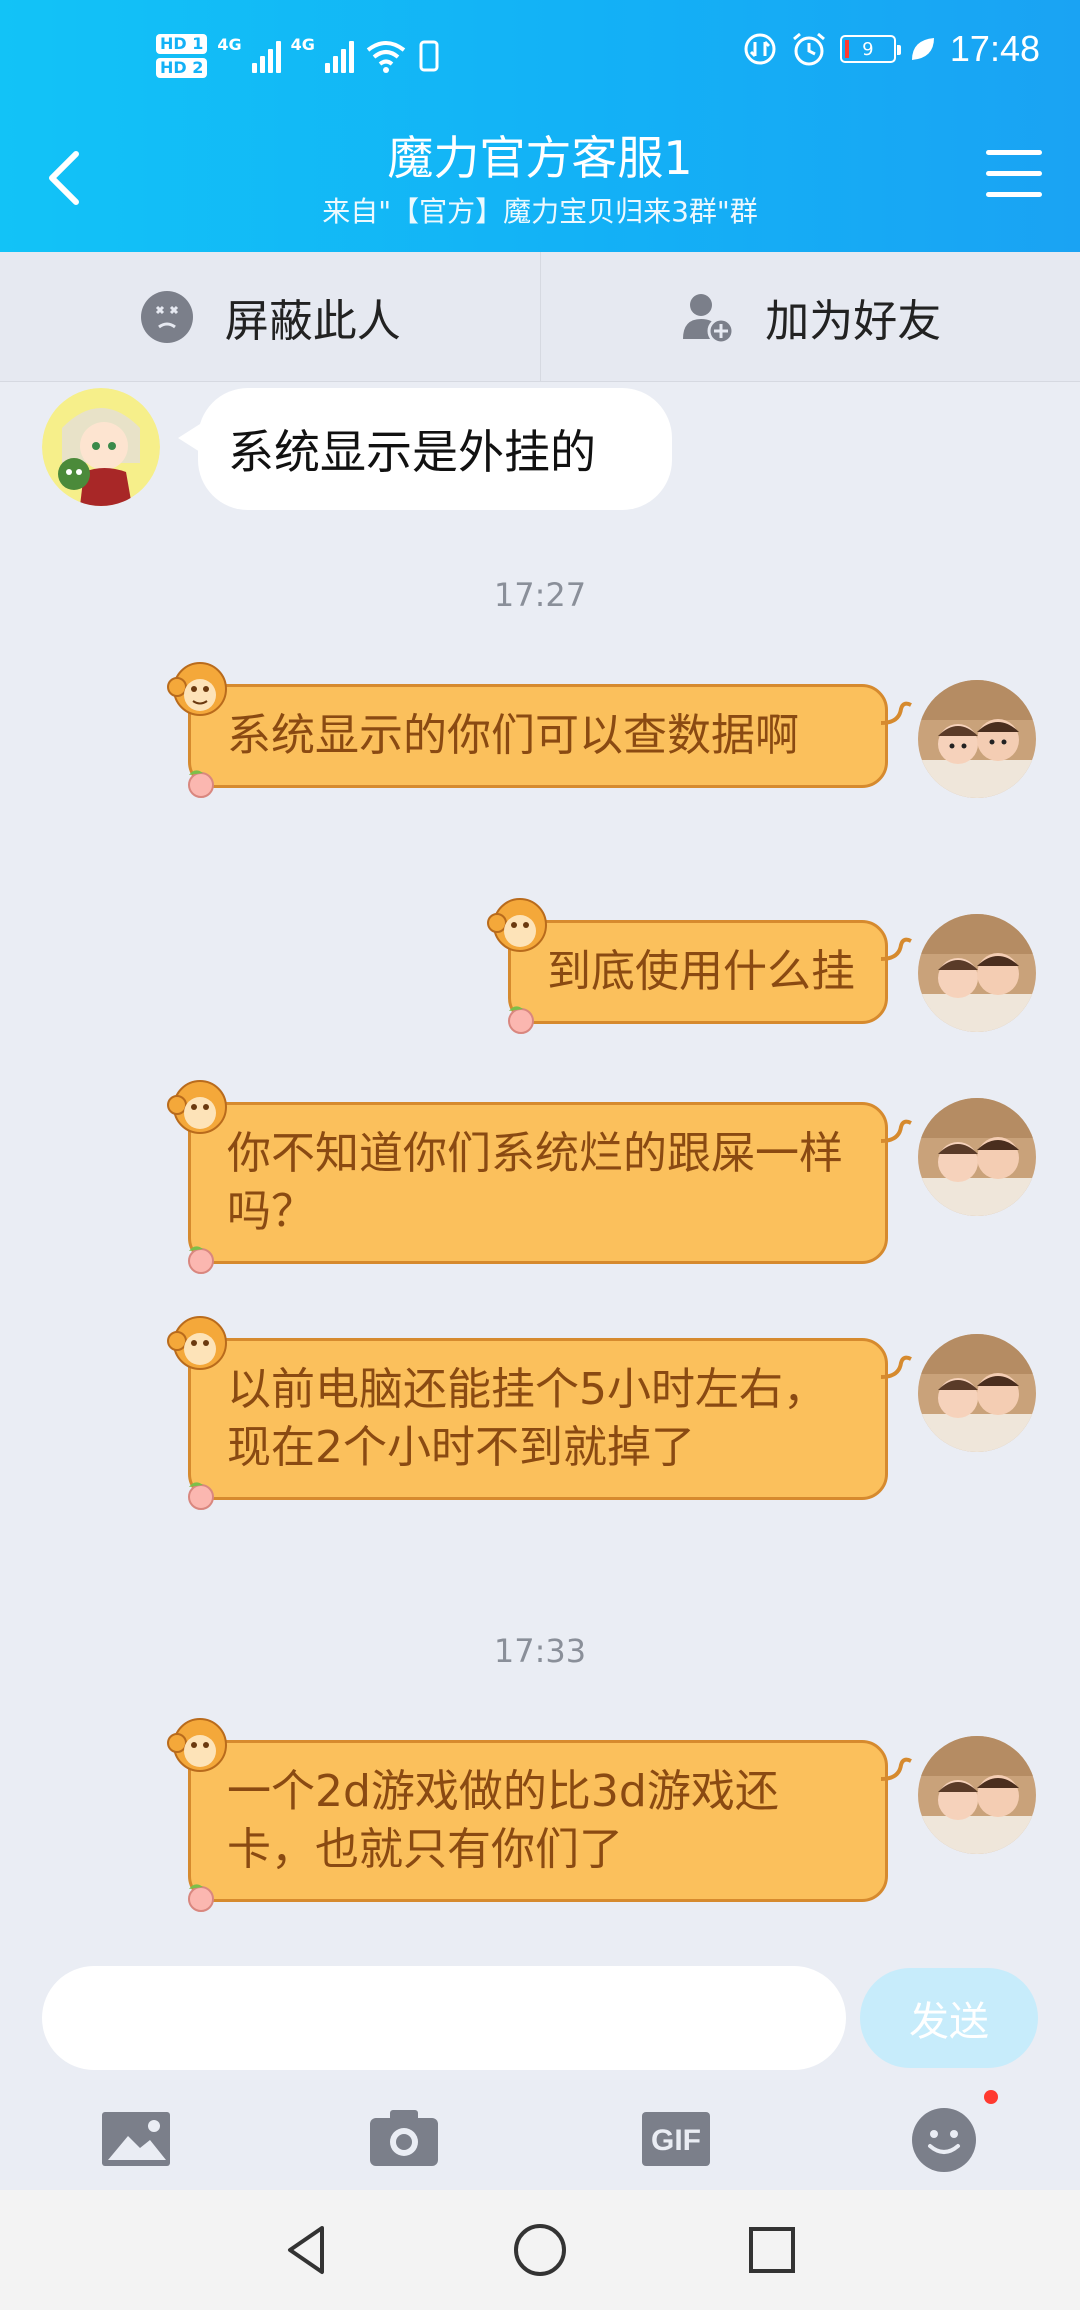 This screenshot has height=2310, width=1080. What do you see at coordinates (922, 49) in the screenshot?
I see `leaf-icon` at bounding box center [922, 49].